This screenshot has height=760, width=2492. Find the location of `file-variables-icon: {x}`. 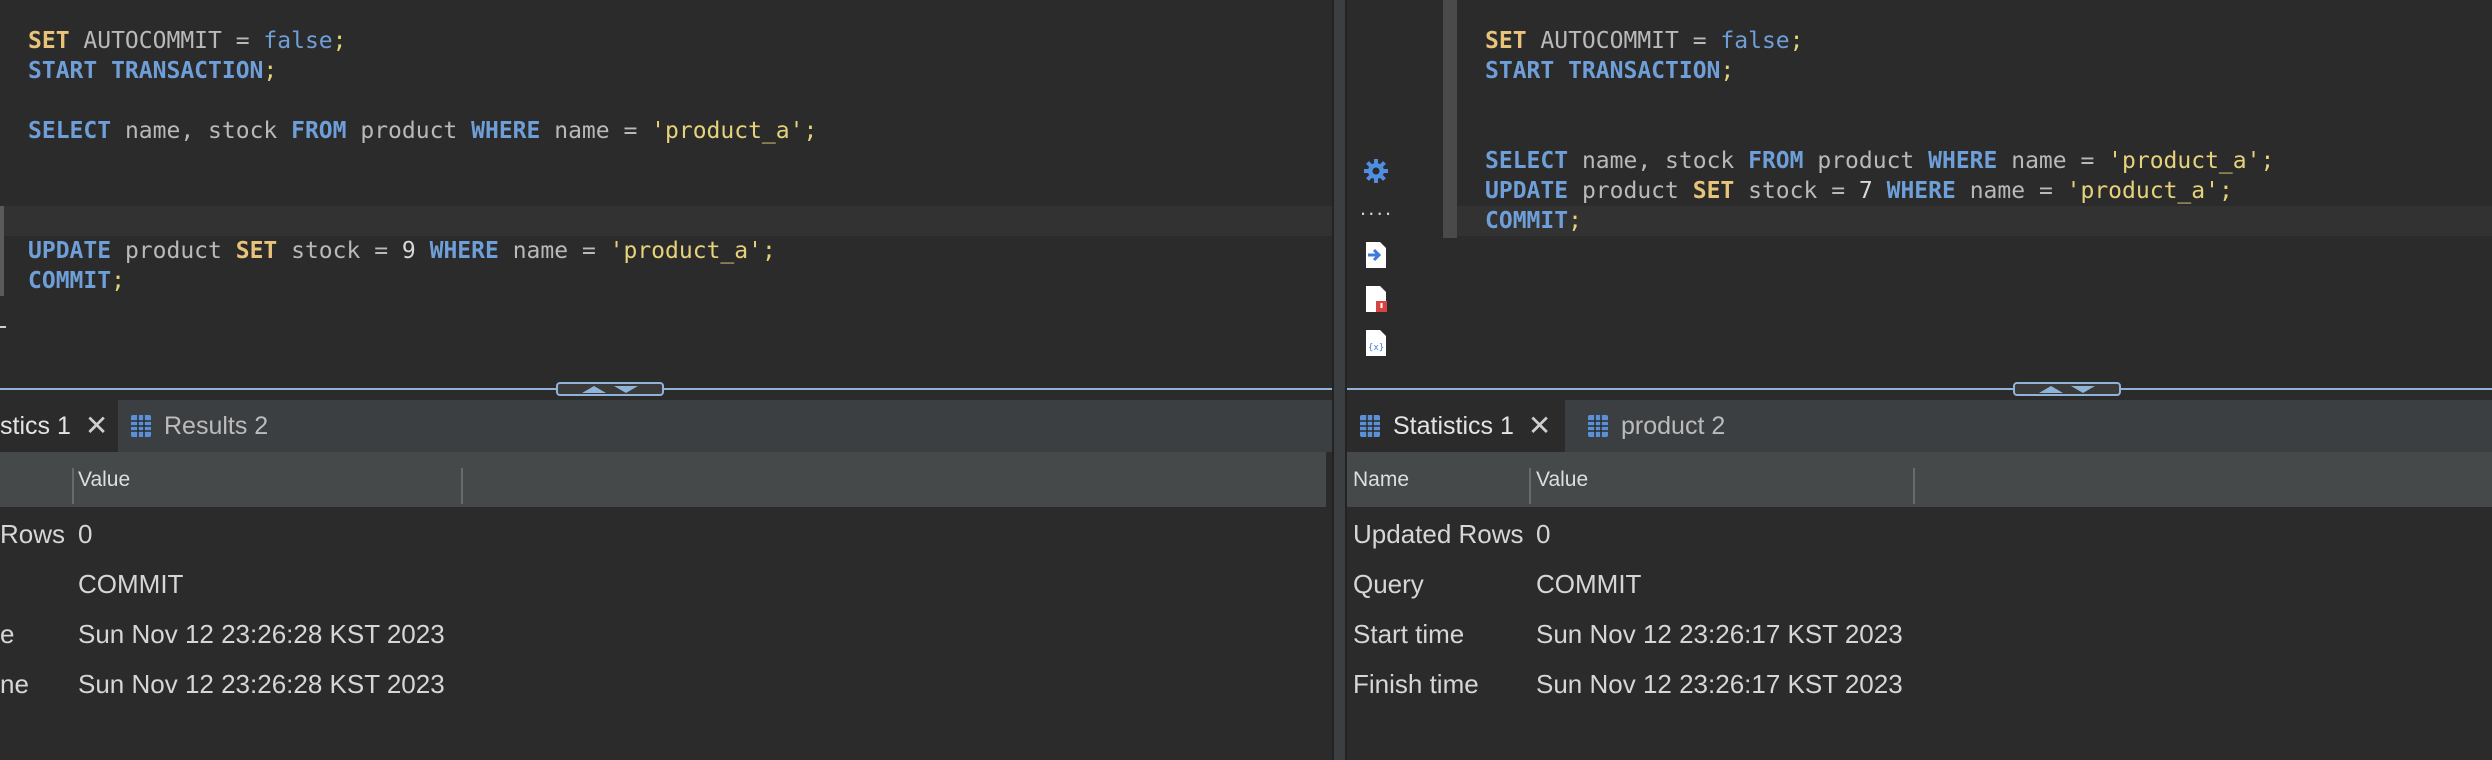

file-variables-icon: {x} is located at coordinates (1376, 343).